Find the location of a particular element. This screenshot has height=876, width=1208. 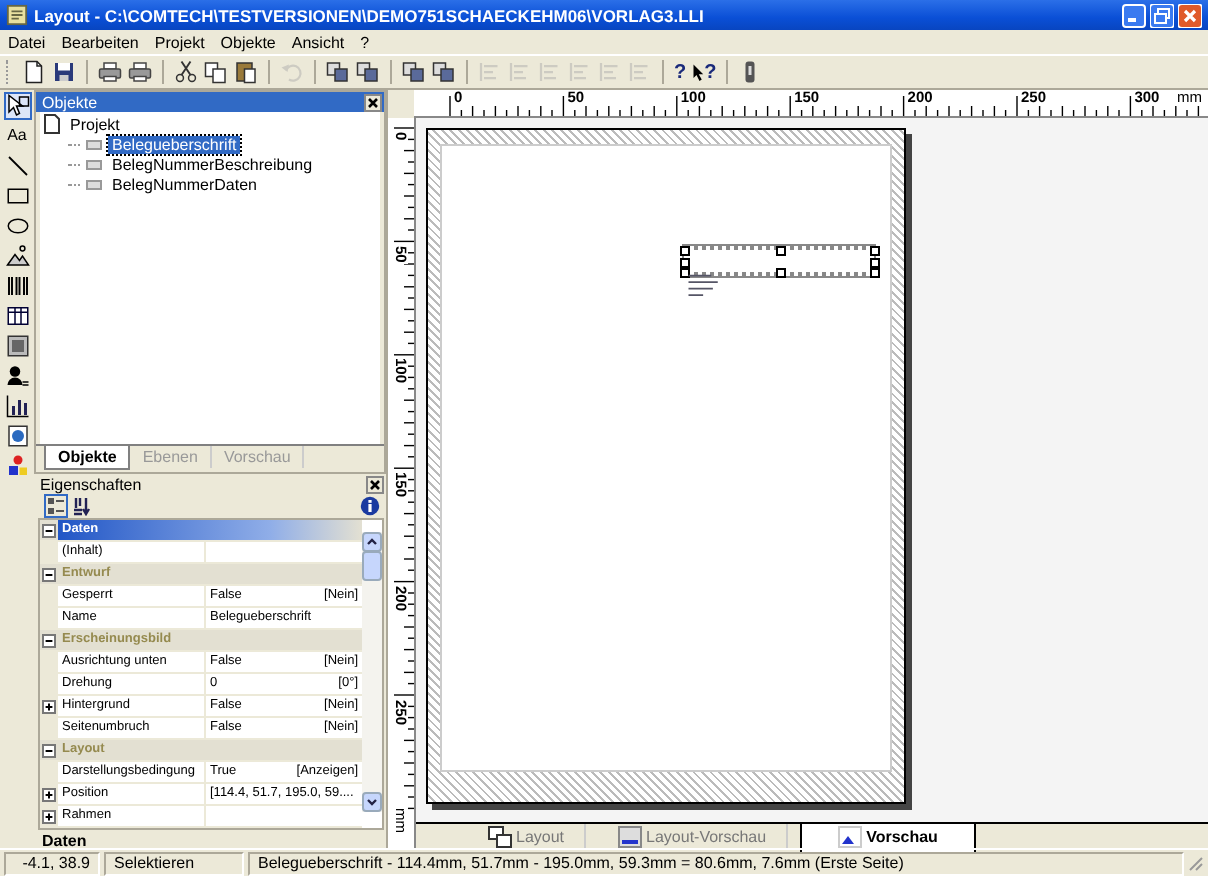

tree-item: BelegNummerDaten is located at coordinates (184, 184).